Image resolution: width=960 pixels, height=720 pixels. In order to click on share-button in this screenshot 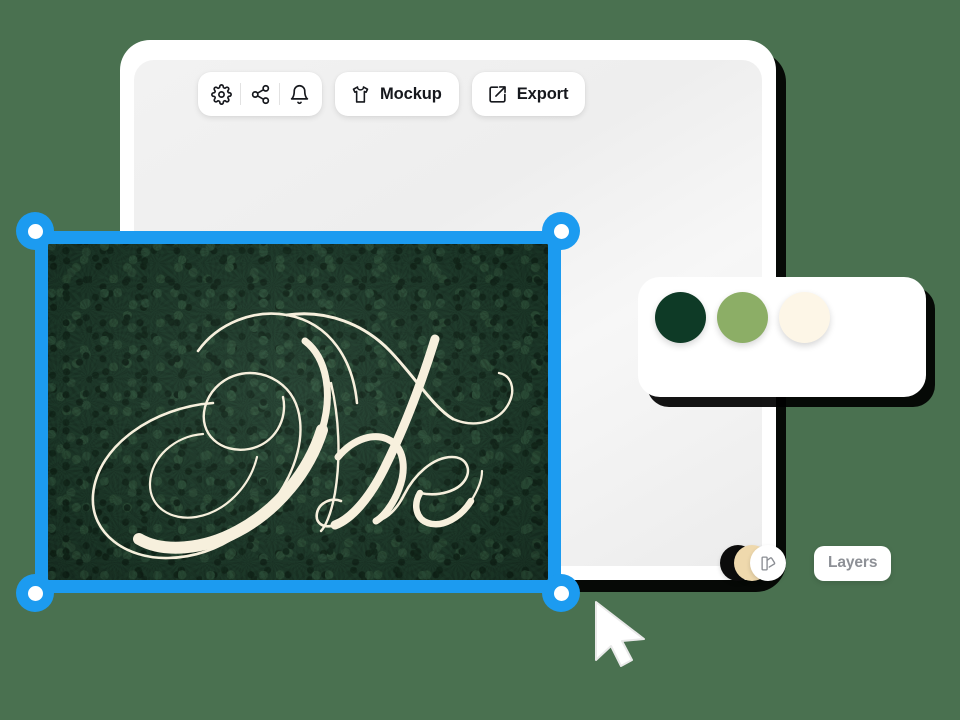, I will do `click(260, 94)`.